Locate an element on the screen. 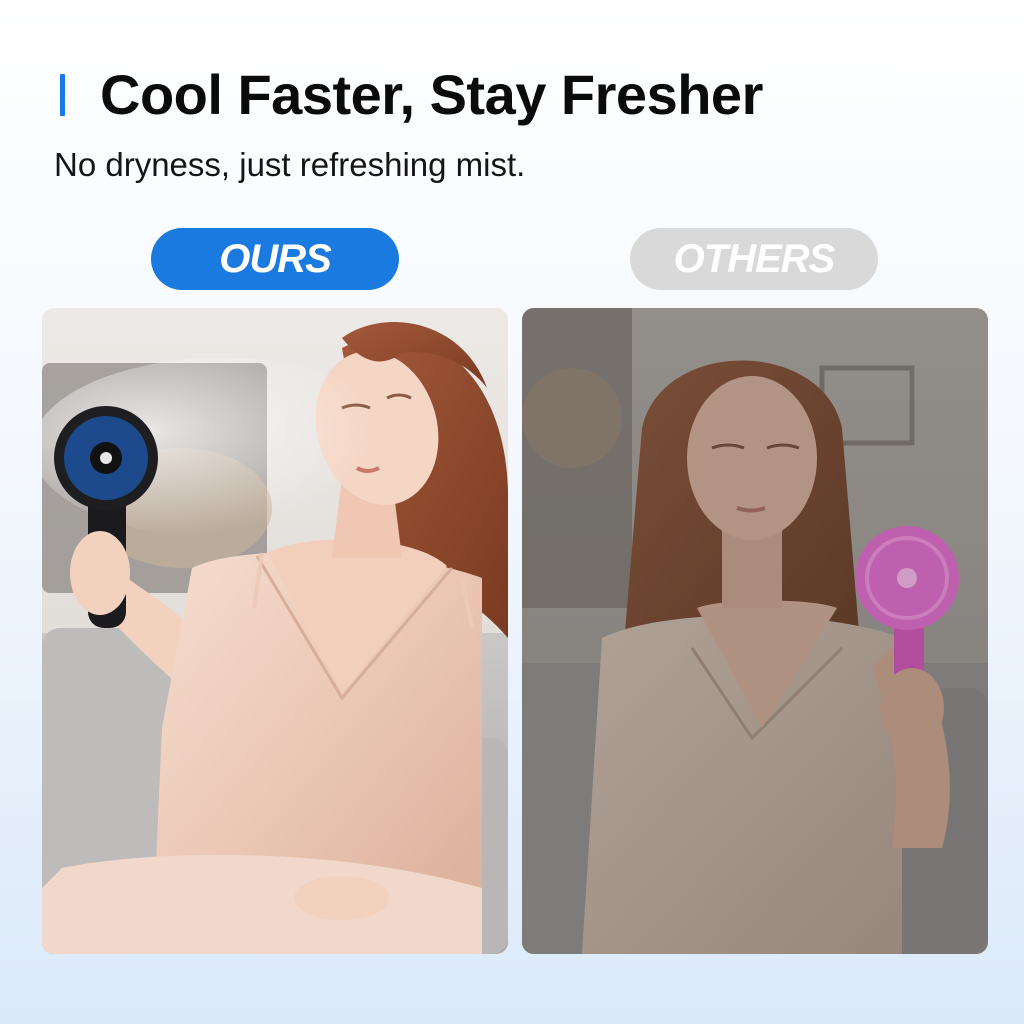 This screenshot has width=1024, height=1024. others-label: OTHERS is located at coordinates (754, 258).